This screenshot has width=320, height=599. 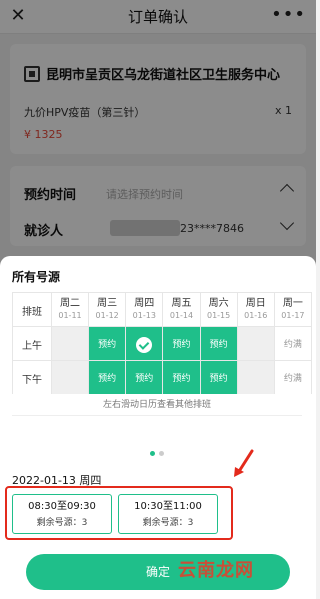 I want to click on day-date: 01-11, so click(x=70, y=315).